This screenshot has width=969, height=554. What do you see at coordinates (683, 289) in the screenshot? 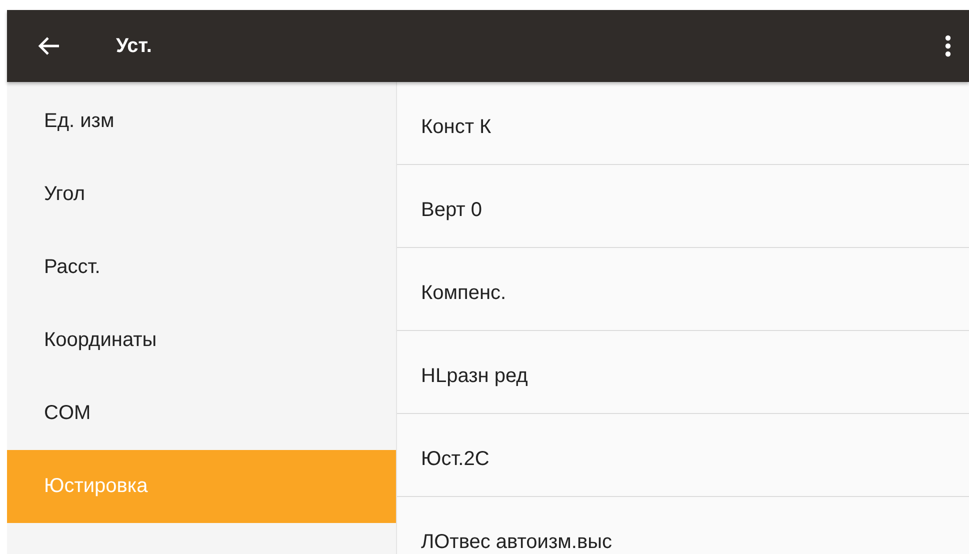
I see `setting-item: Компенс.` at bounding box center [683, 289].